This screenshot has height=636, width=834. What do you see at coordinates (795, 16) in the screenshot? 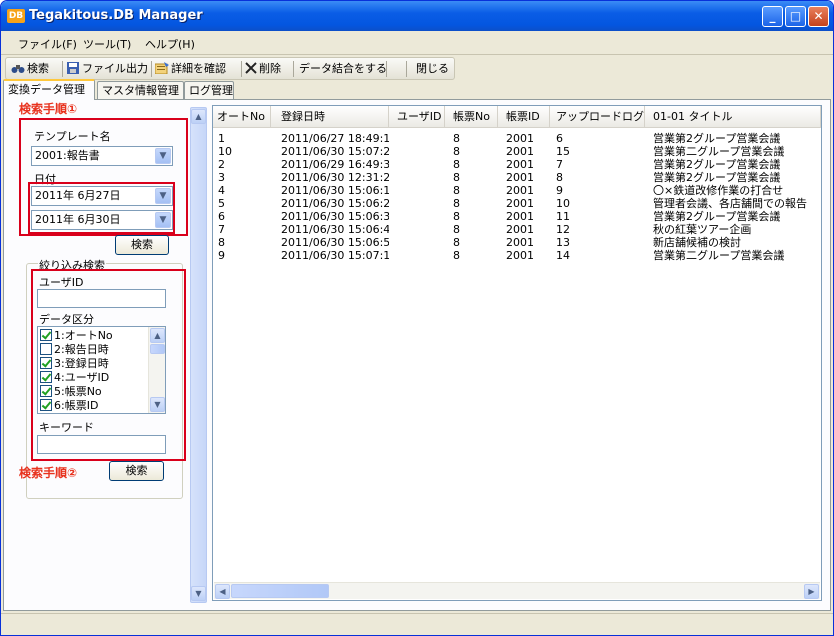
I see `maximize-button: □` at bounding box center [795, 16].